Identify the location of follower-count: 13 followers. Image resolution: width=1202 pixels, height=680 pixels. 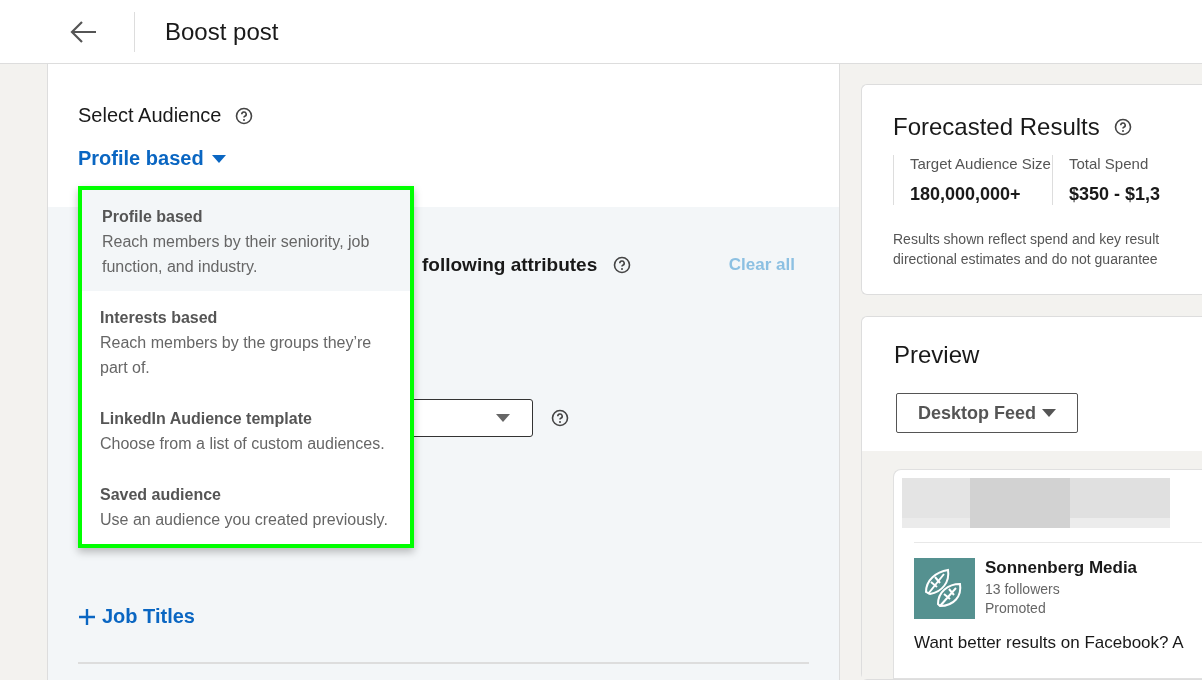
(1023, 589).